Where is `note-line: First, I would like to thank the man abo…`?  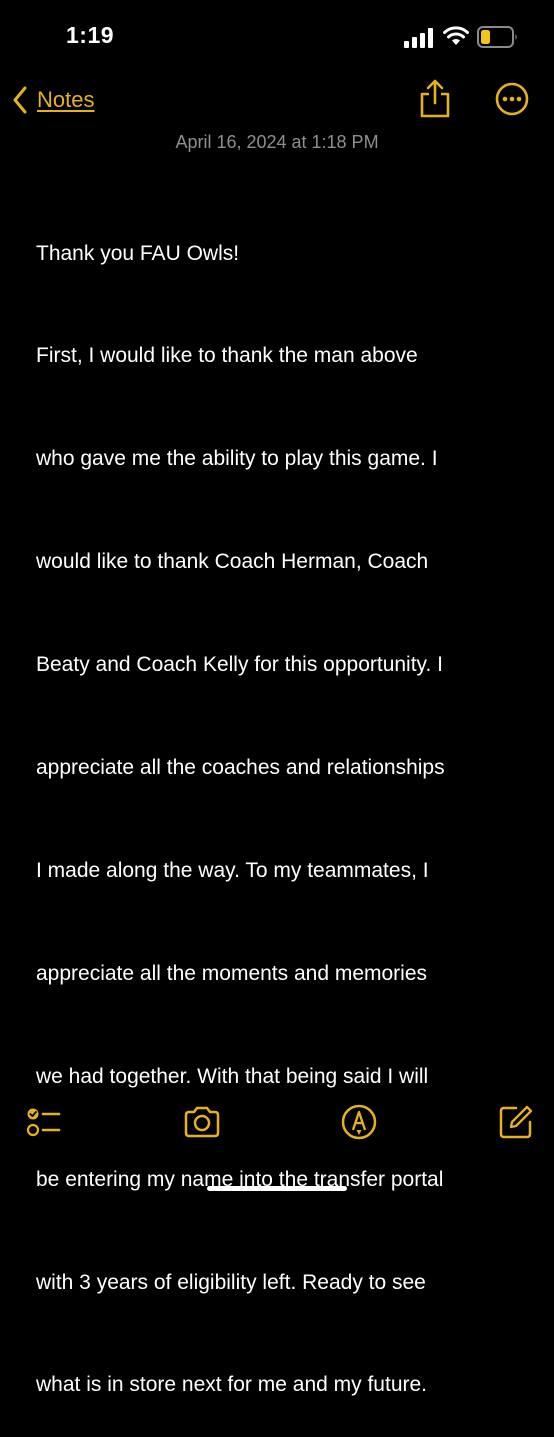
note-line: First, I would like to thank the man abo… is located at coordinates (227, 356).